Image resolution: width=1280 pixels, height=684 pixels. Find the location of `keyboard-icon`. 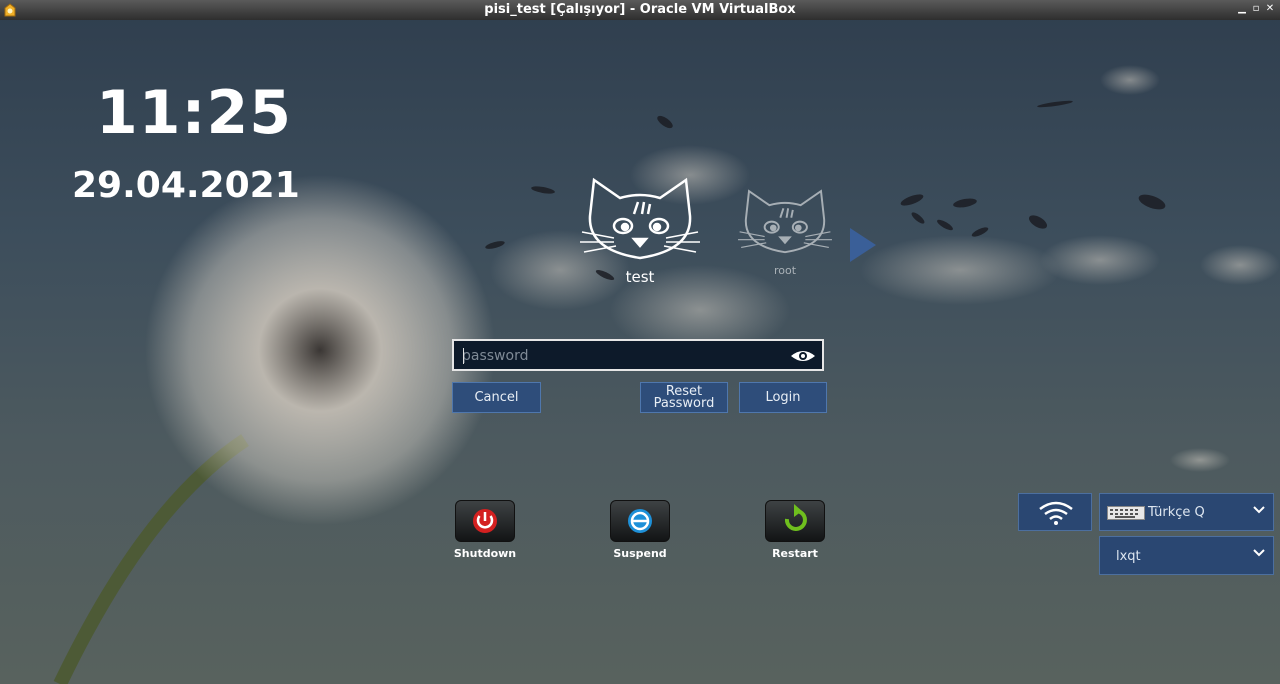

keyboard-icon is located at coordinates (1126, 513).